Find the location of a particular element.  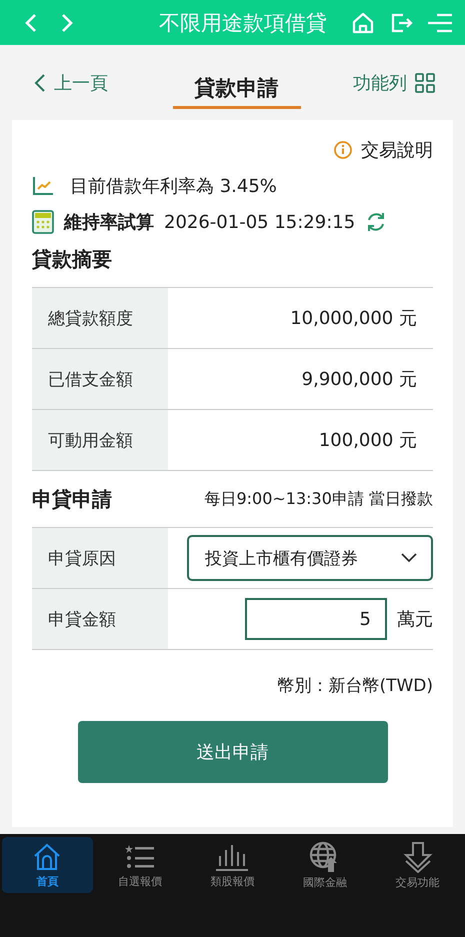

function-menu-link: 功能列 is located at coordinates (394, 82).